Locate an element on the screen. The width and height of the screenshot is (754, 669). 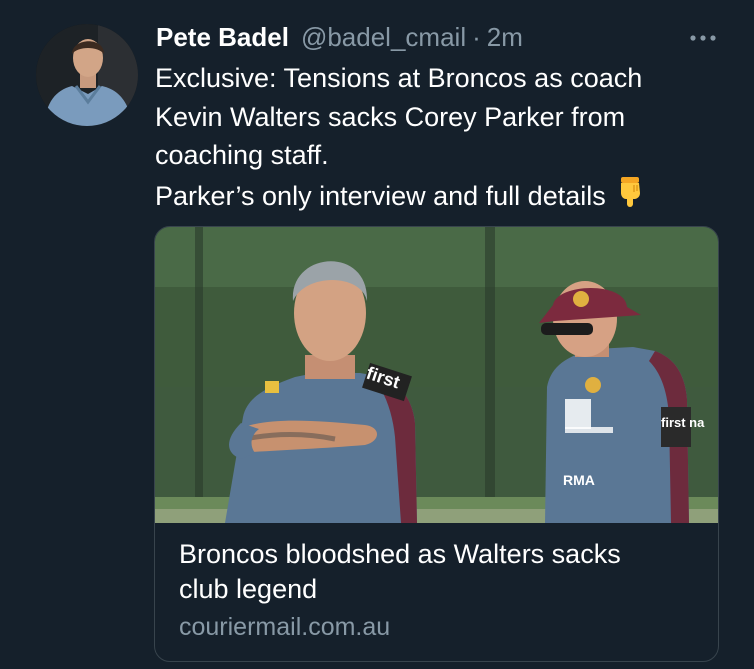
tweet-header: Pete Badel @badel_cmail · 2m is located at coordinates (339, 37).